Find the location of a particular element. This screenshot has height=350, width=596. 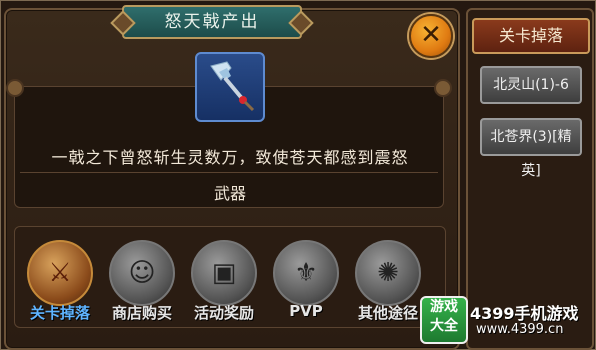

stage-button-2: 北苍界(3)[精英] is located at coordinates (531, 148).